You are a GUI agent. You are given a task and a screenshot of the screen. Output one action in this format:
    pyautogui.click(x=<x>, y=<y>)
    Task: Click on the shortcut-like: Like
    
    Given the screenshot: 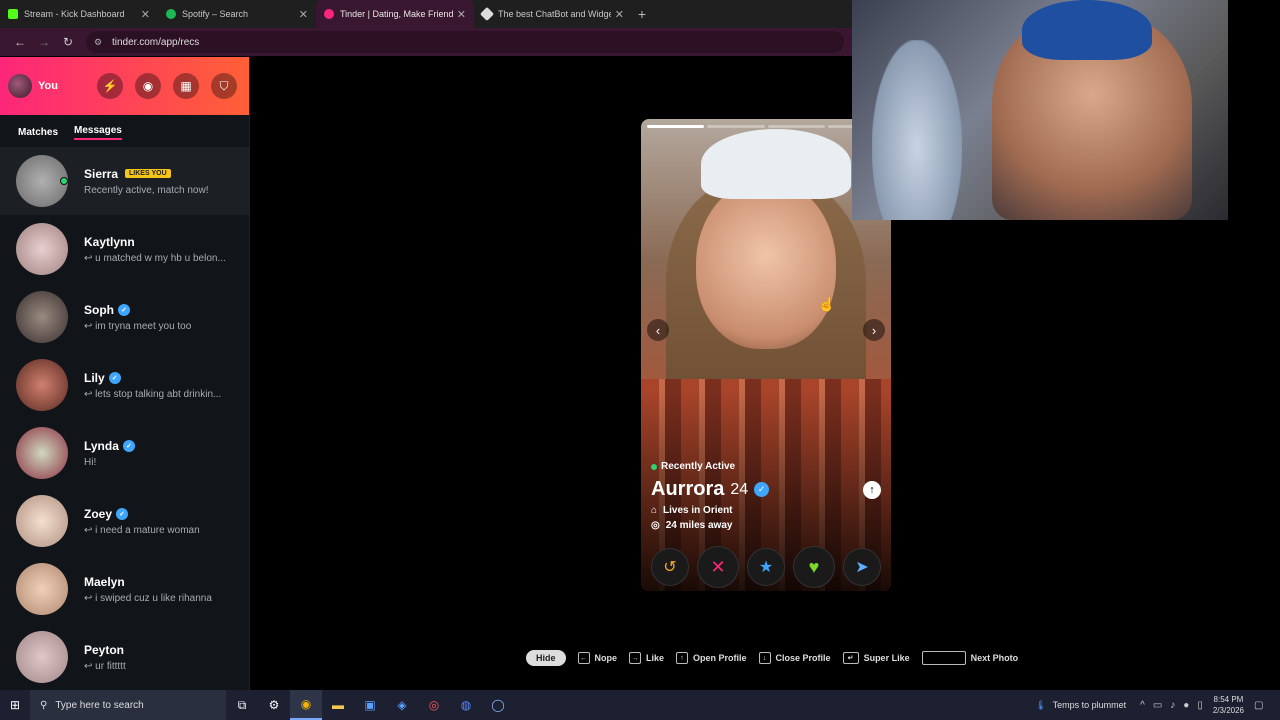 What is the action you would take?
    pyautogui.click(x=655, y=658)
    